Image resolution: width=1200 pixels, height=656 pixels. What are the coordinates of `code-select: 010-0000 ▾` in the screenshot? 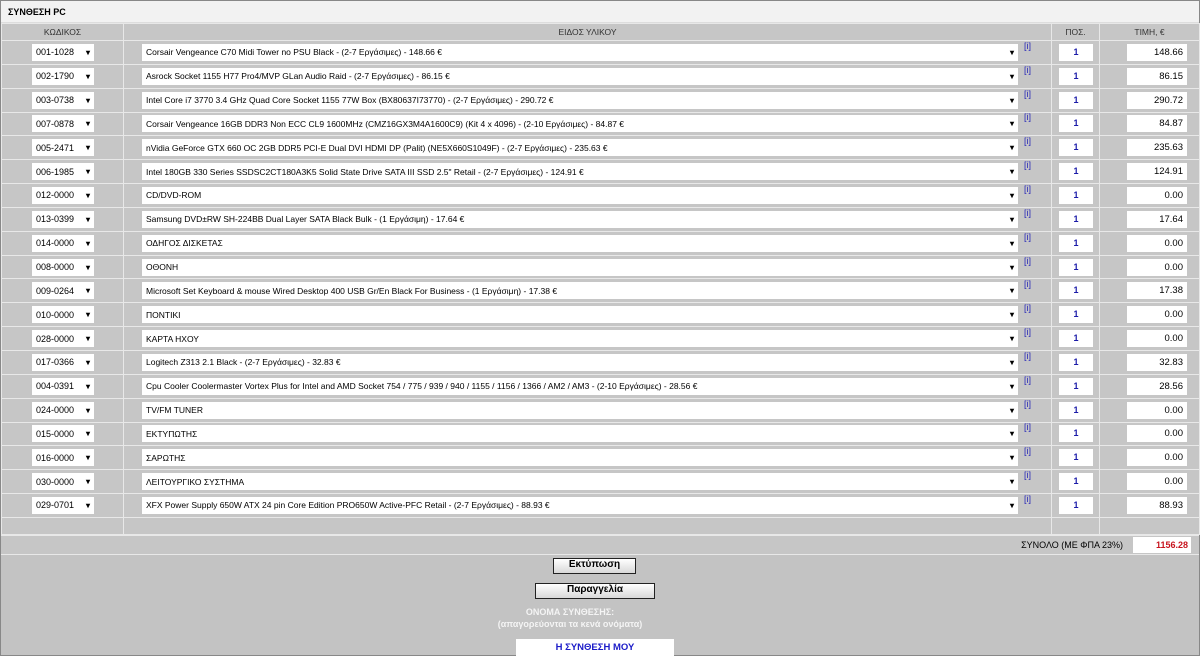 It's located at (63, 315).